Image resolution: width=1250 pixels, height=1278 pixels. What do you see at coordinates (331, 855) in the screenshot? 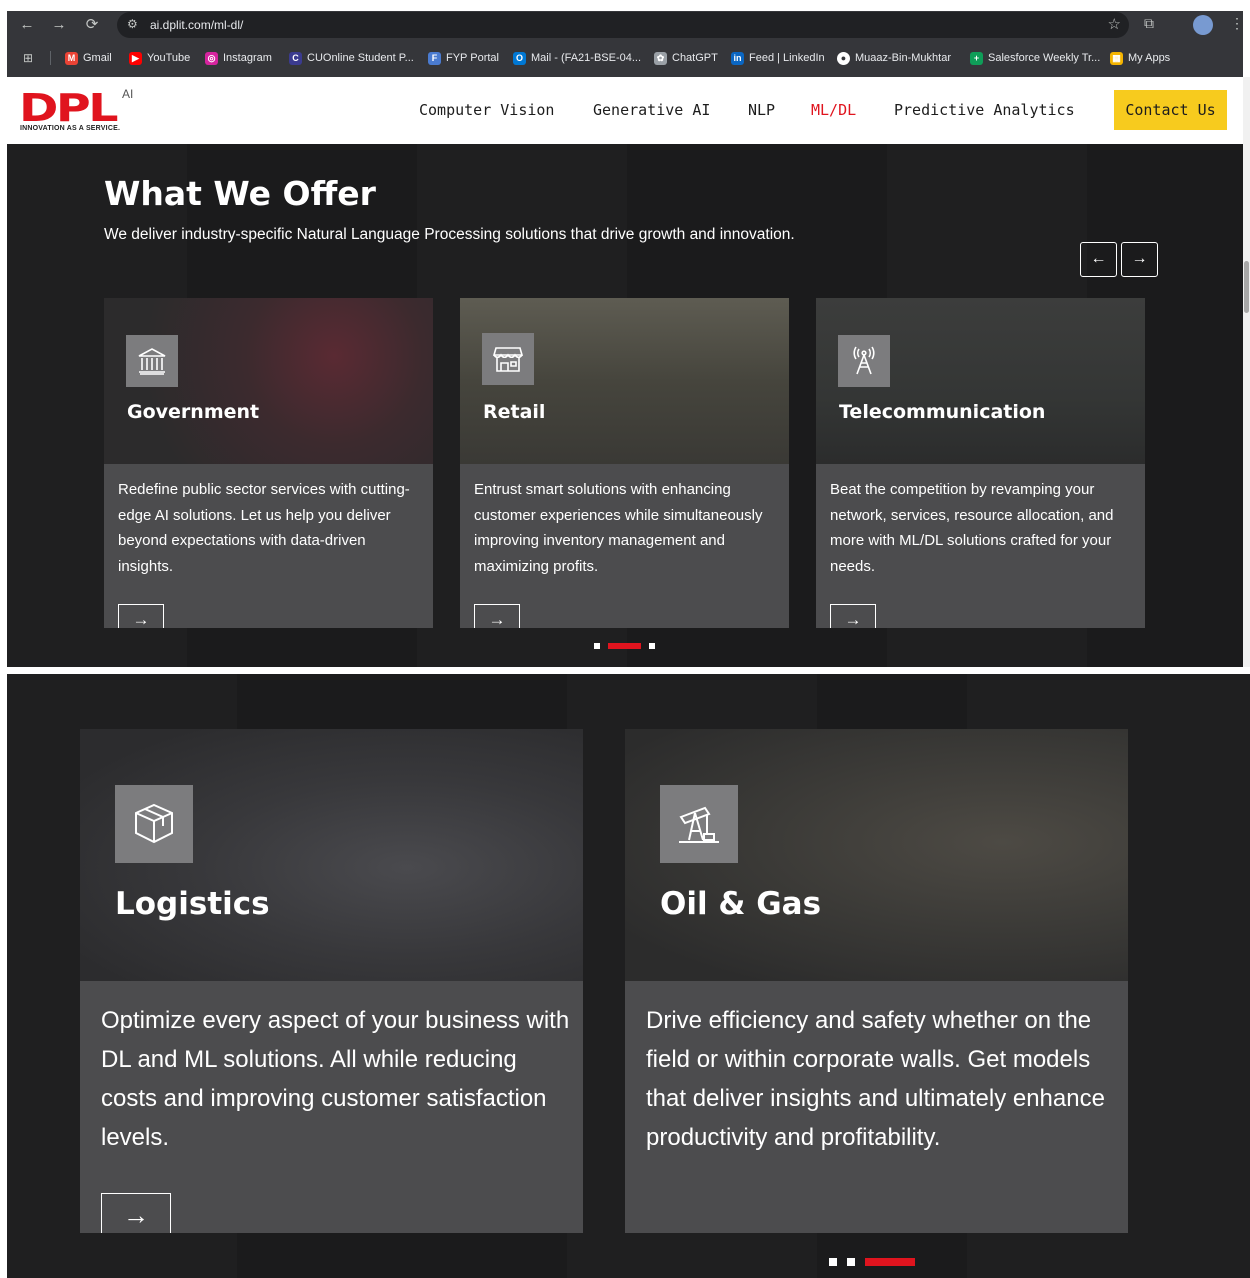
I see `card-image: Logistics` at bounding box center [331, 855].